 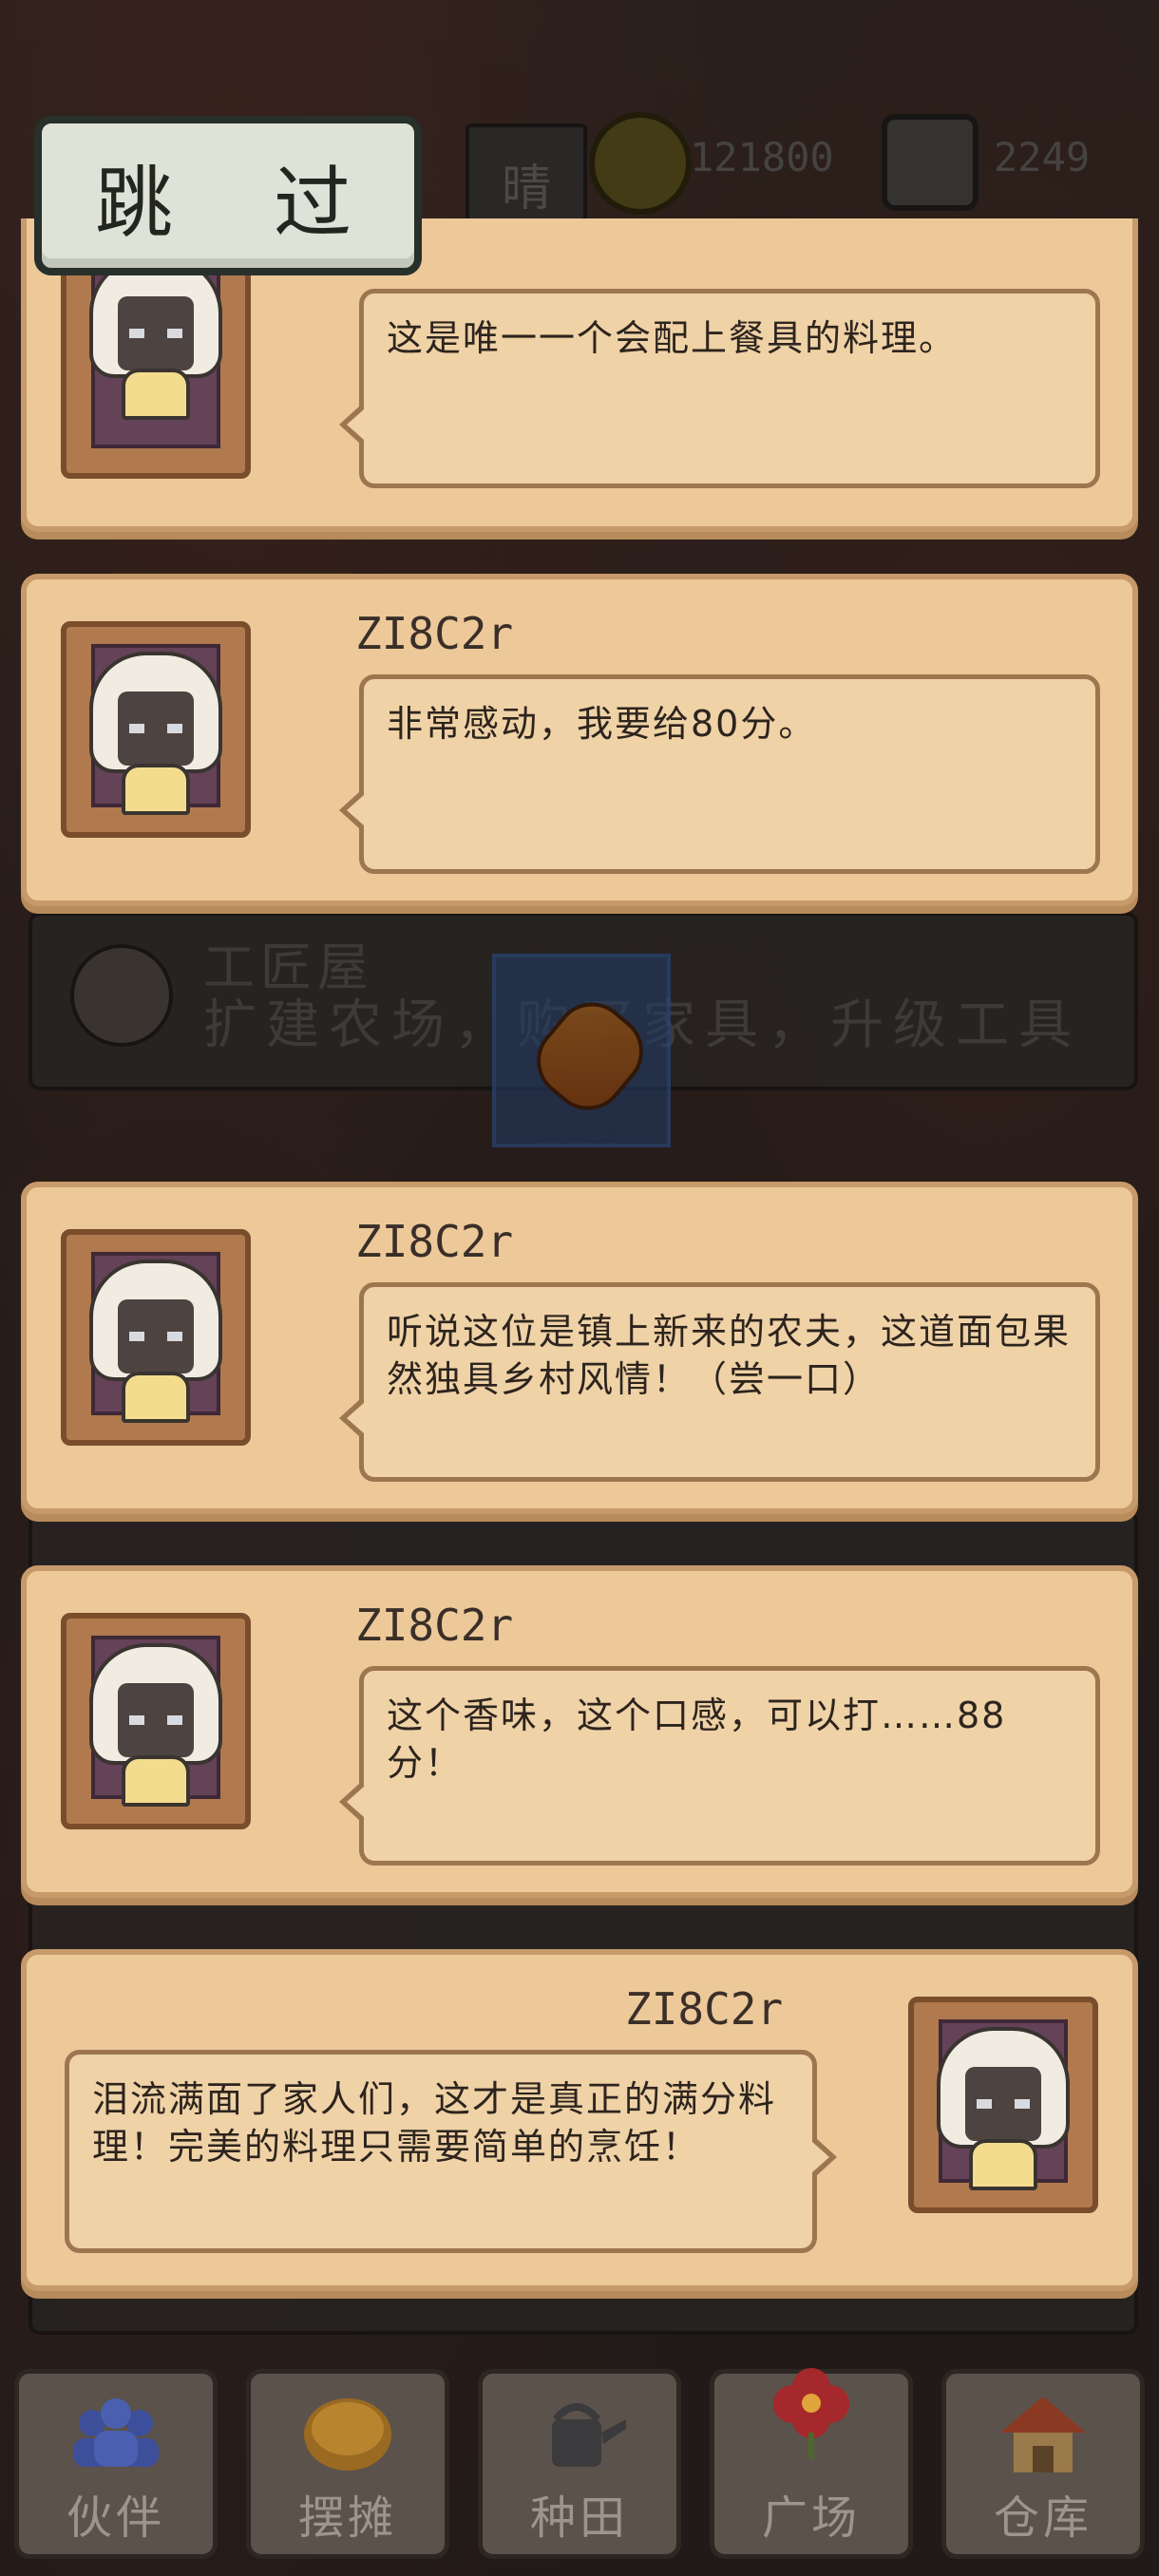 What do you see at coordinates (719, 1382) in the screenshot?
I see `dialog-bubble: 听说这位是镇上新来的农夫，这道面包果然独具乡村风情！（尝一口）` at bounding box center [719, 1382].